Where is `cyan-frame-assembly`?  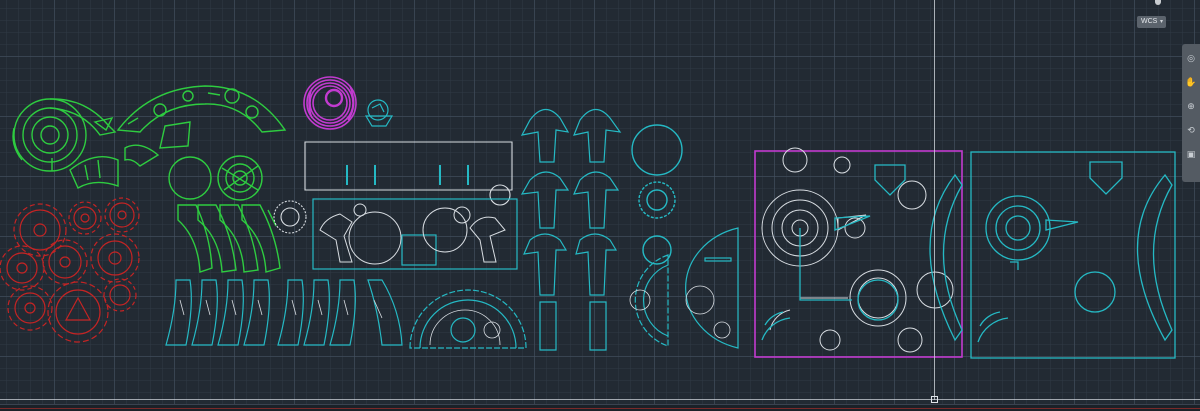
cyan-frame-assembly is located at coordinates (1073, 255).